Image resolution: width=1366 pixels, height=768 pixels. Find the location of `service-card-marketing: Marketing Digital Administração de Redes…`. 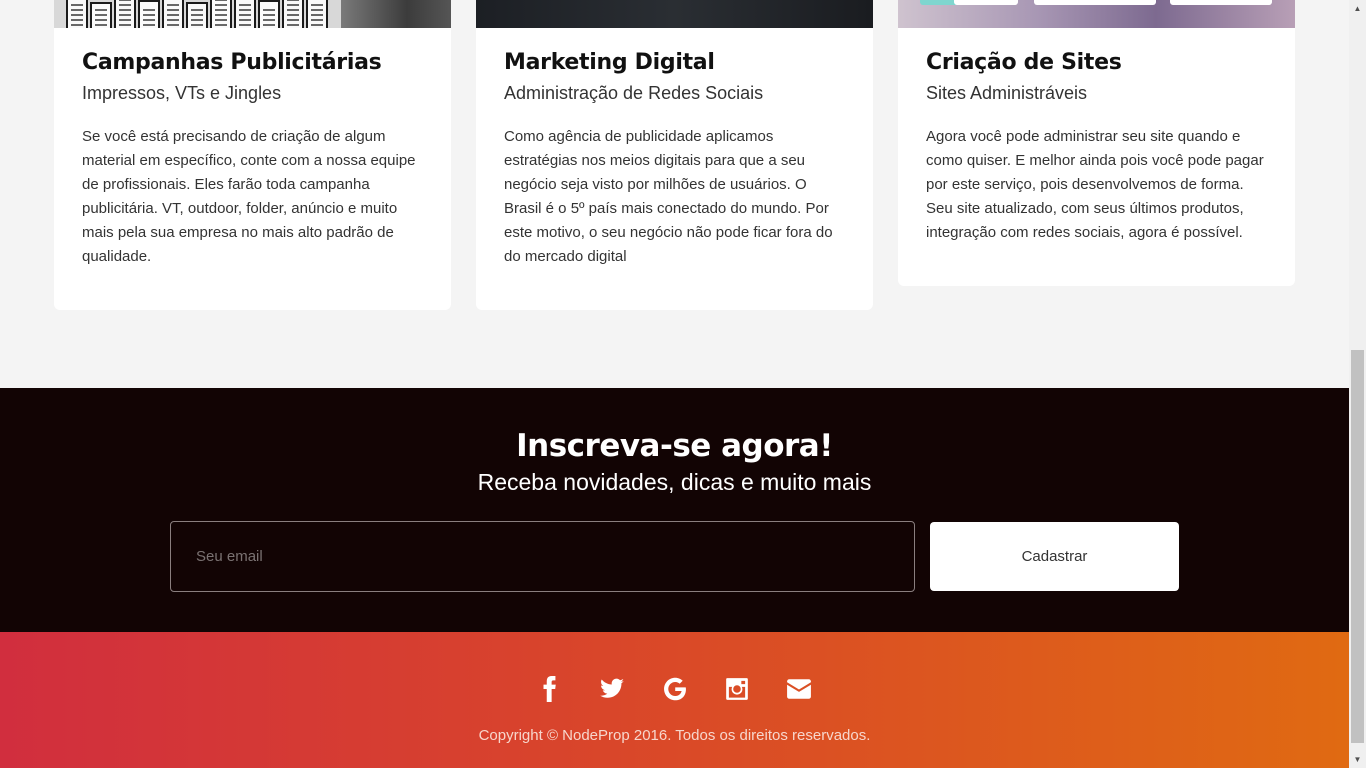

service-card-marketing: Marketing Digital Administração de Redes… is located at coordinates (674, 155).